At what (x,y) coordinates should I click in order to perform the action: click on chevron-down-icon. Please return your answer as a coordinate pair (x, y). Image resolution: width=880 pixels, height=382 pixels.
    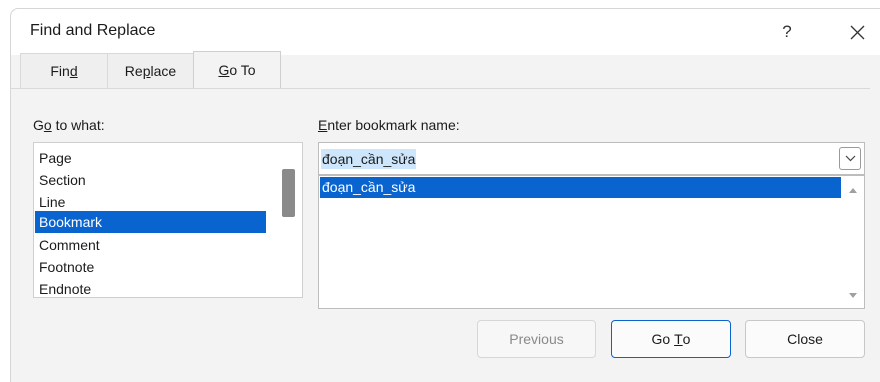
    Looking at the image, I should click on (850, 158).